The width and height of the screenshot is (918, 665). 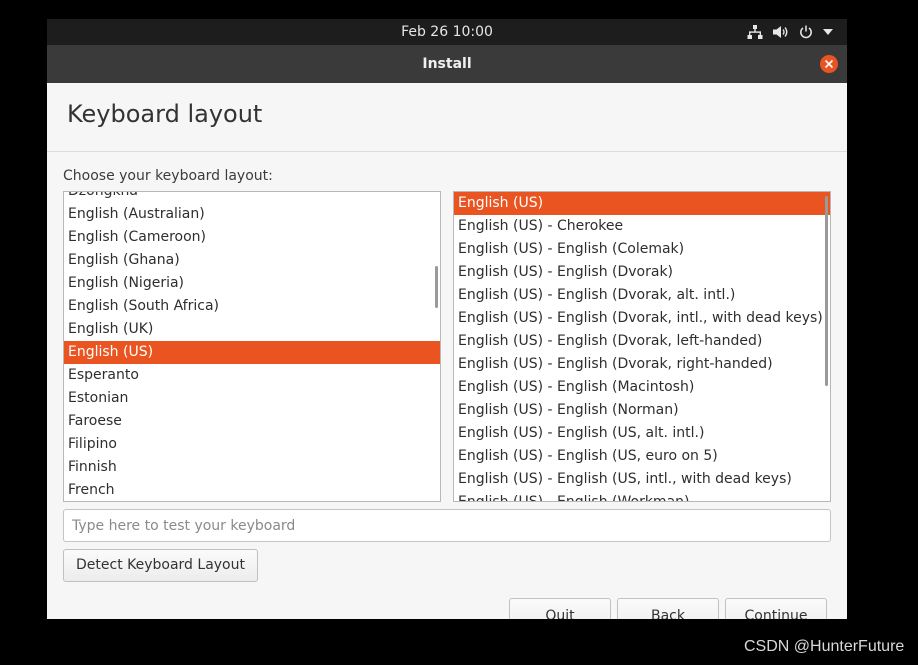 I want to click on layout-list-item: Dzongkha, so click(x=252, y=197).